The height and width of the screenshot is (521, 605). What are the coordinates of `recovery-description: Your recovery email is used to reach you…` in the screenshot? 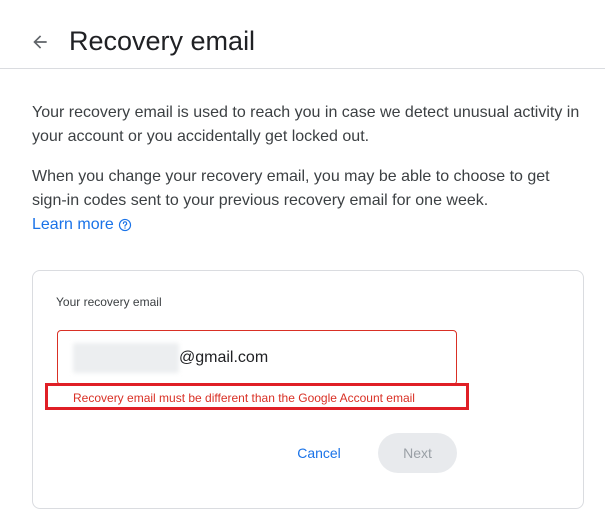 It's located at (306, 124).